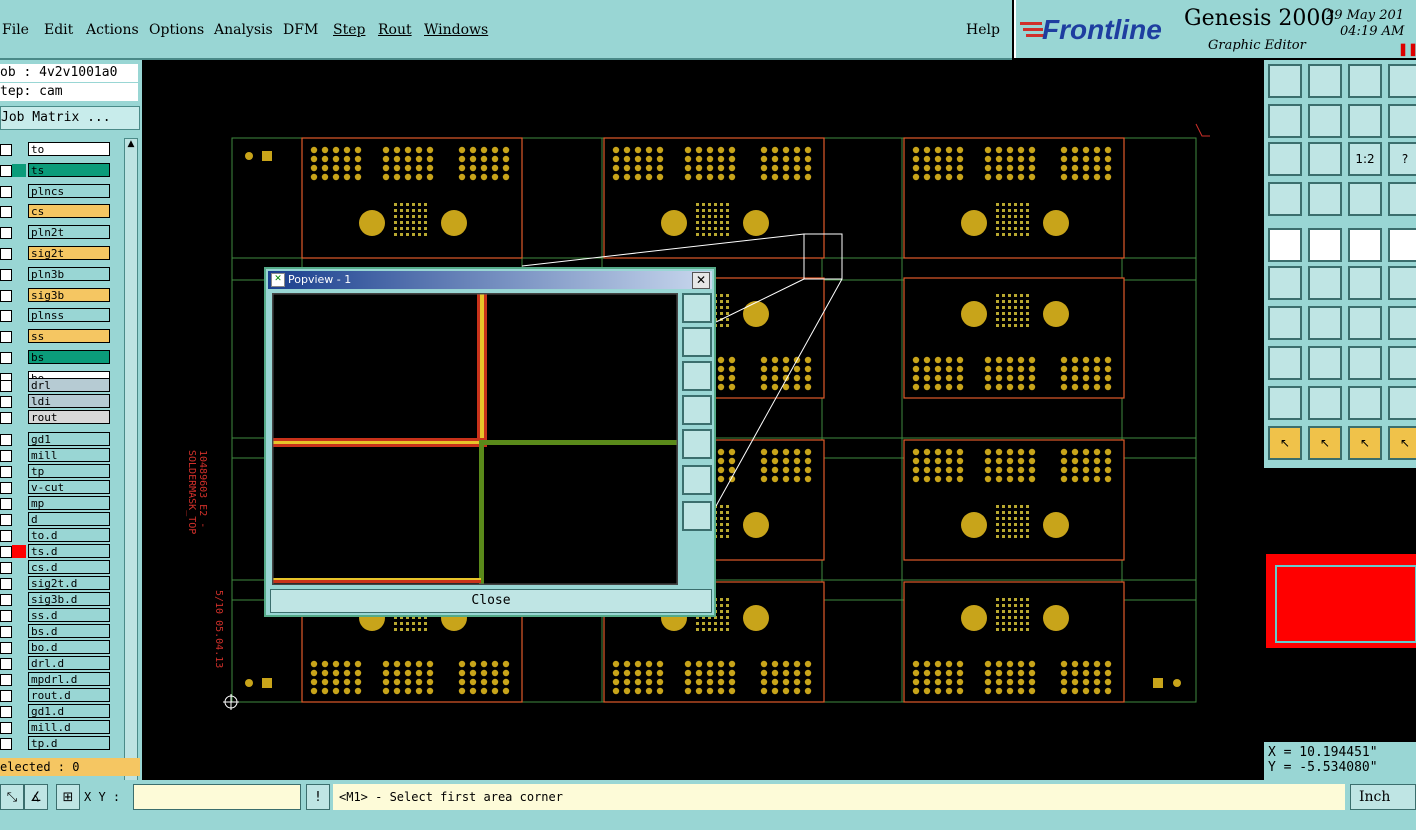 The image size is (1416, 830). What do you see at coordinates (15, 30) in the screenshot?
I see `menu-file: File` at bounding box center [15, 30].